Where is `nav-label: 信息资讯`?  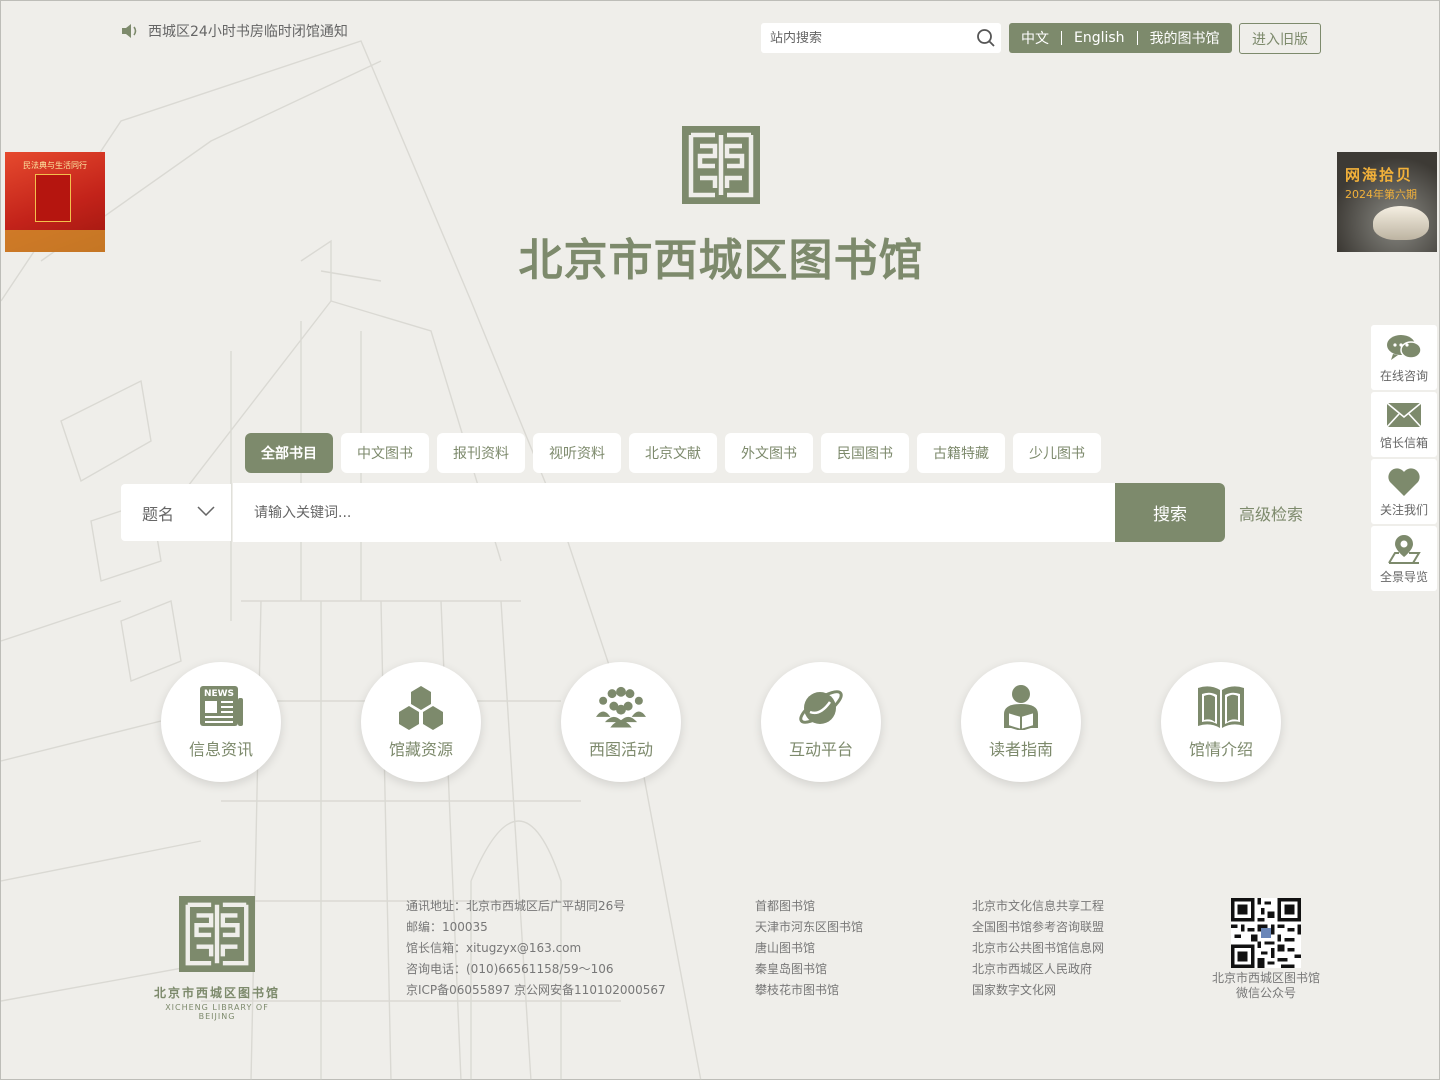 nav-label: 信息资讯 is located at coordinates (220, 749).